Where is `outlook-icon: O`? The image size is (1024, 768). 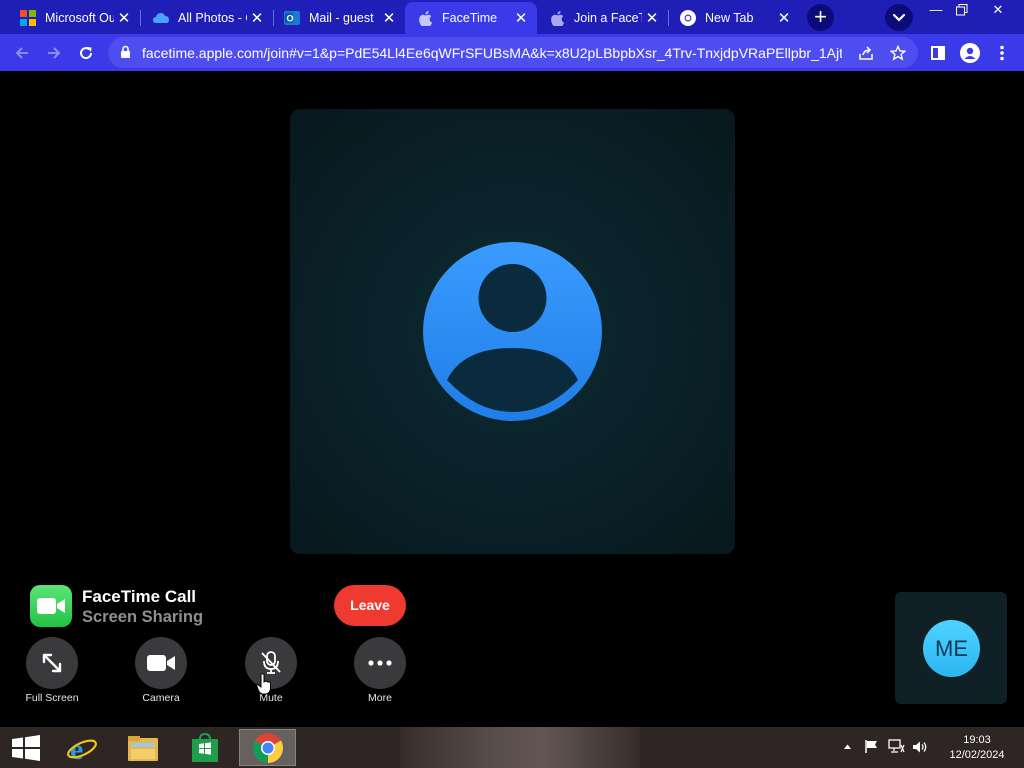 outlook-icon: O is located at coordinates (292, 18).